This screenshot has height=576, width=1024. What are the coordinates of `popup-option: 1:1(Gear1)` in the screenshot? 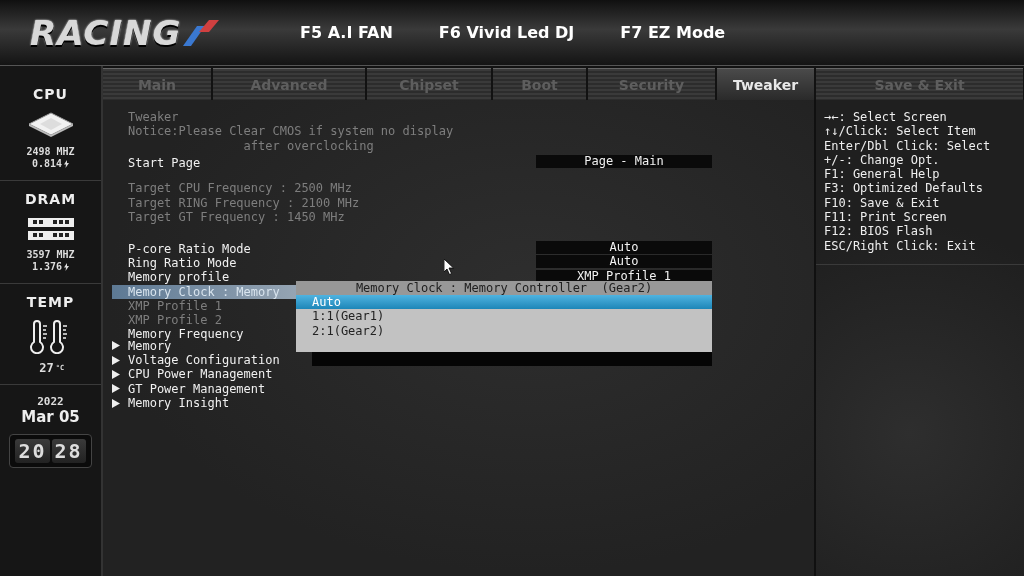 It's located at (504, 316).